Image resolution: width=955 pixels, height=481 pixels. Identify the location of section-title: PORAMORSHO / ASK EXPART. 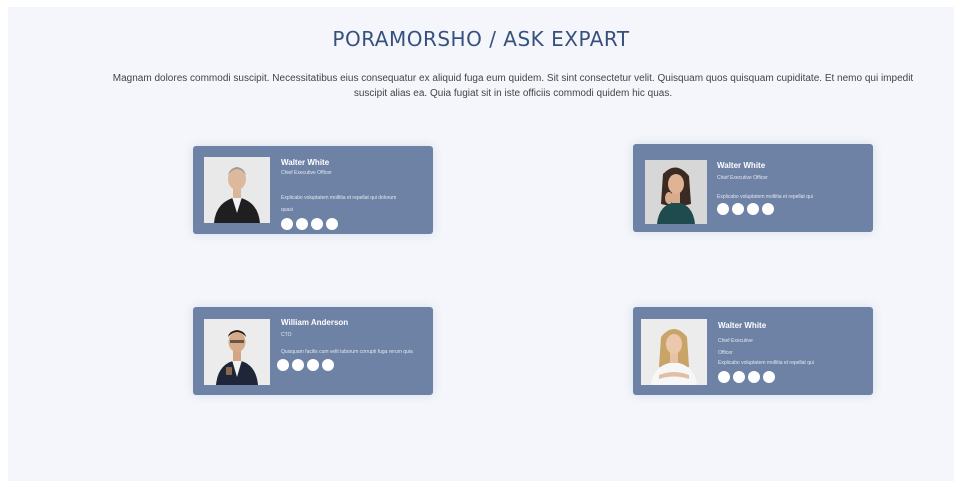
(481, 39).